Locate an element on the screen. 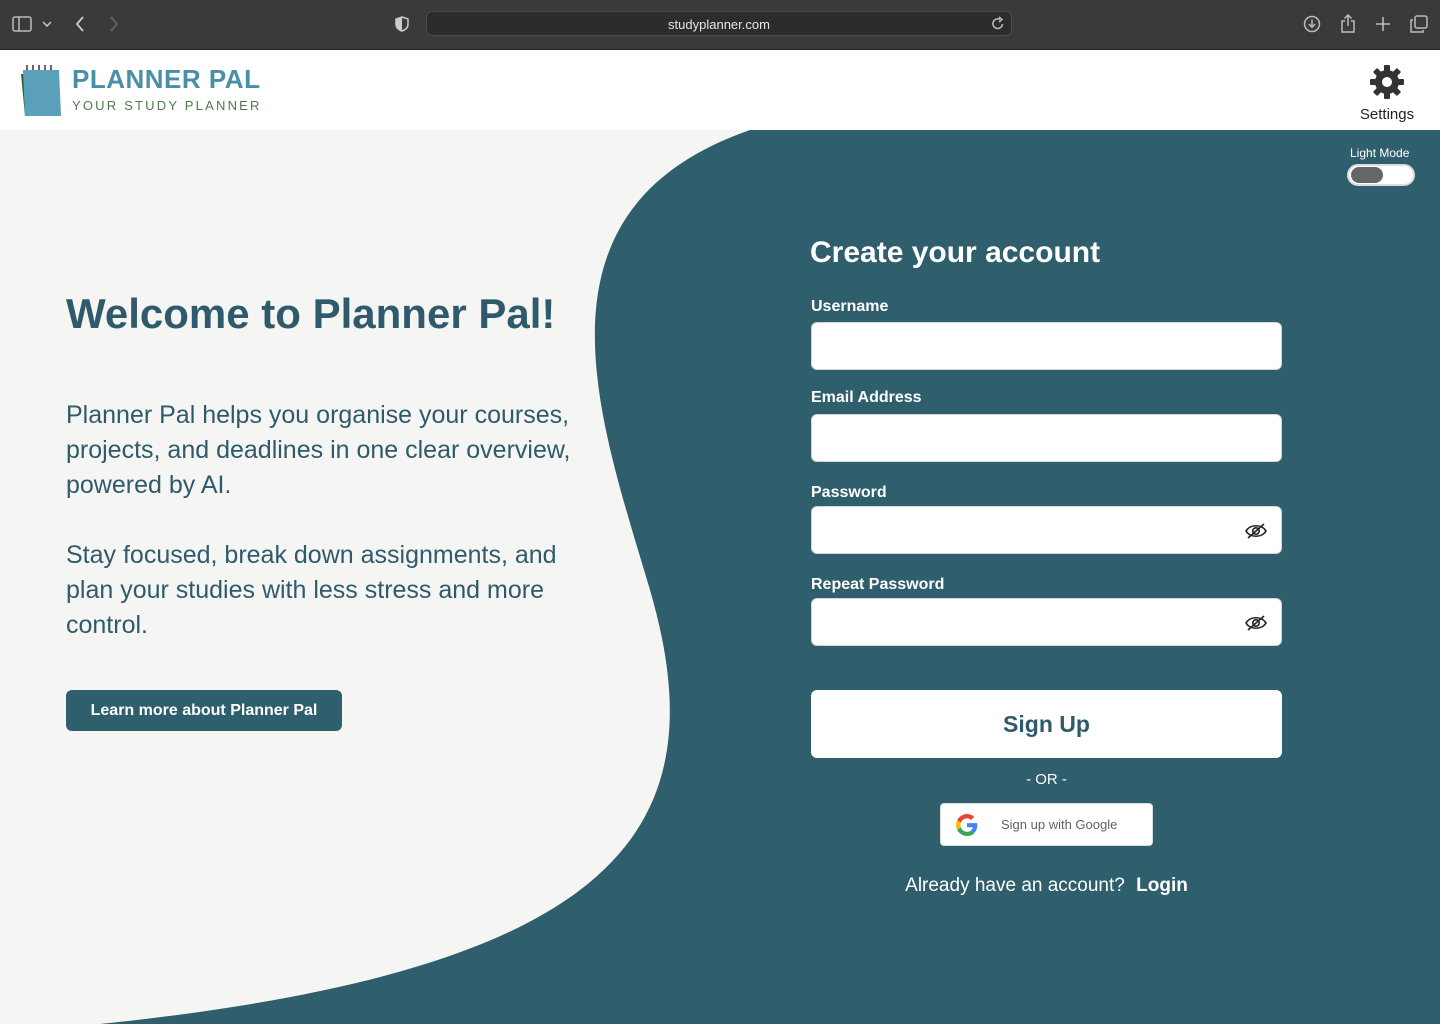 The width and height of the screenshot is (1440, 1024). browser-toolbar: studyplanner.com is located at coordinates (720, 25).